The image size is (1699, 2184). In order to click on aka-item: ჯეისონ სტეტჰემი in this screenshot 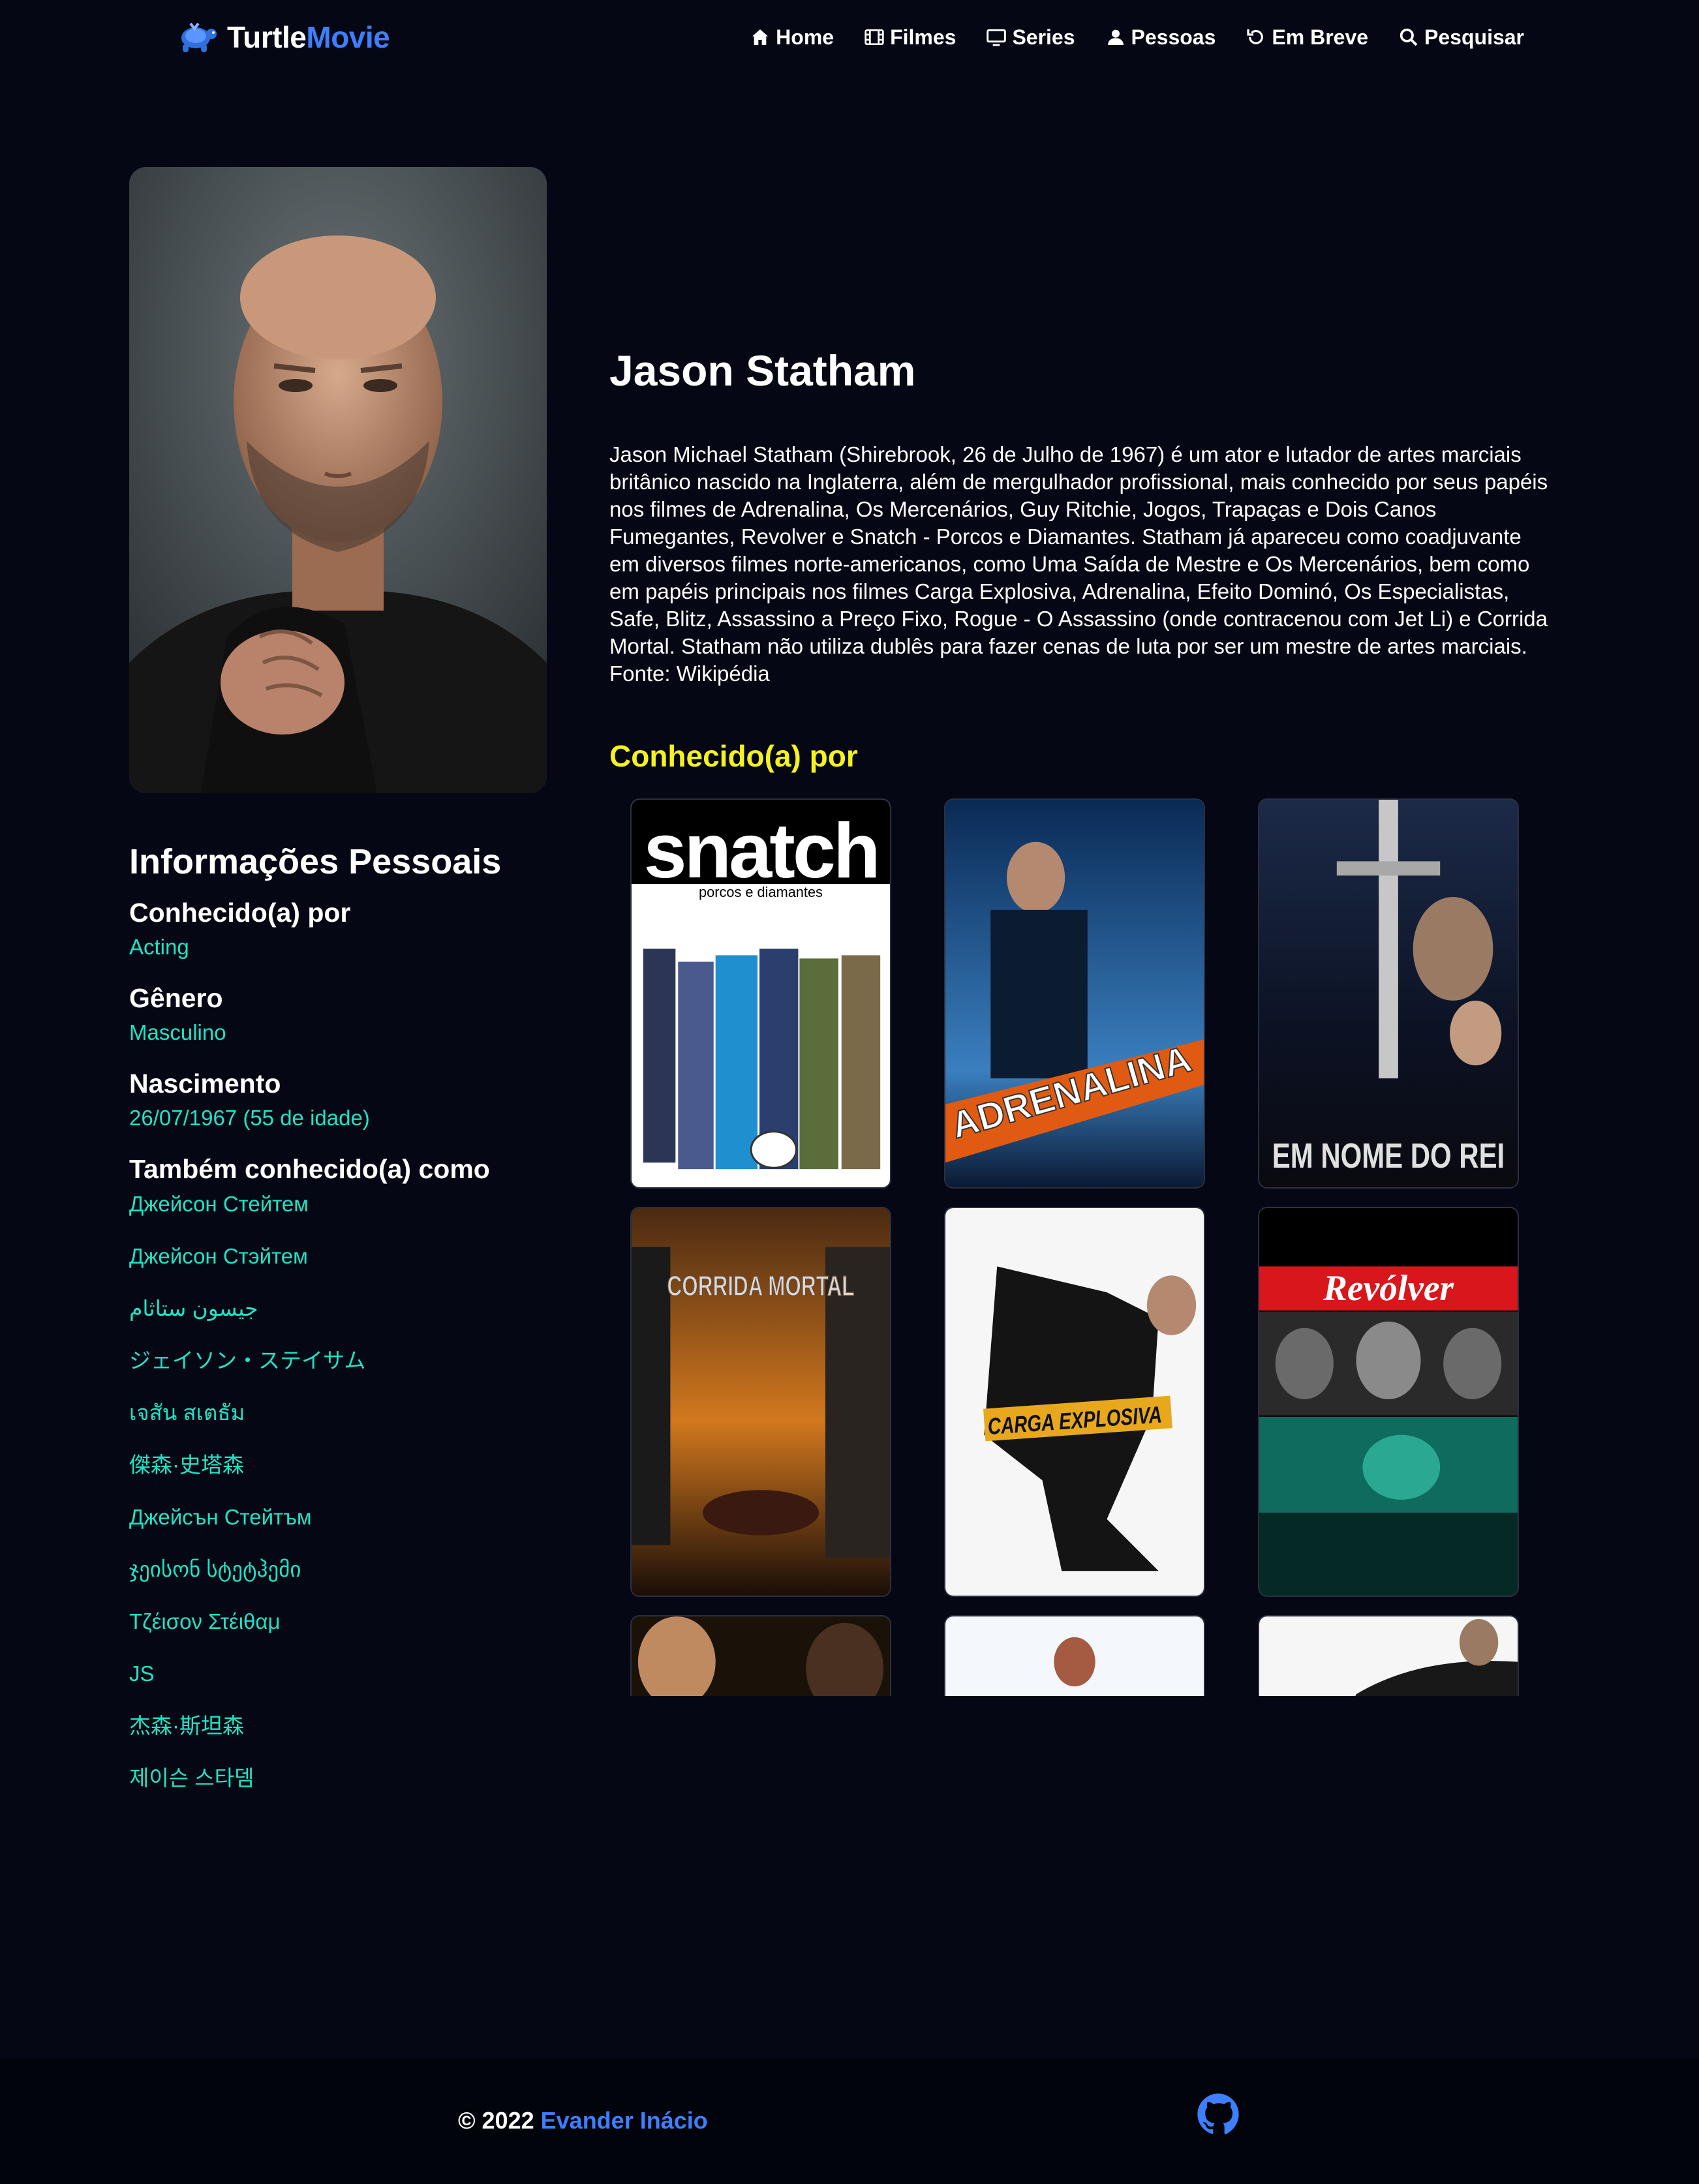, I will do `click(215, 1569)`.